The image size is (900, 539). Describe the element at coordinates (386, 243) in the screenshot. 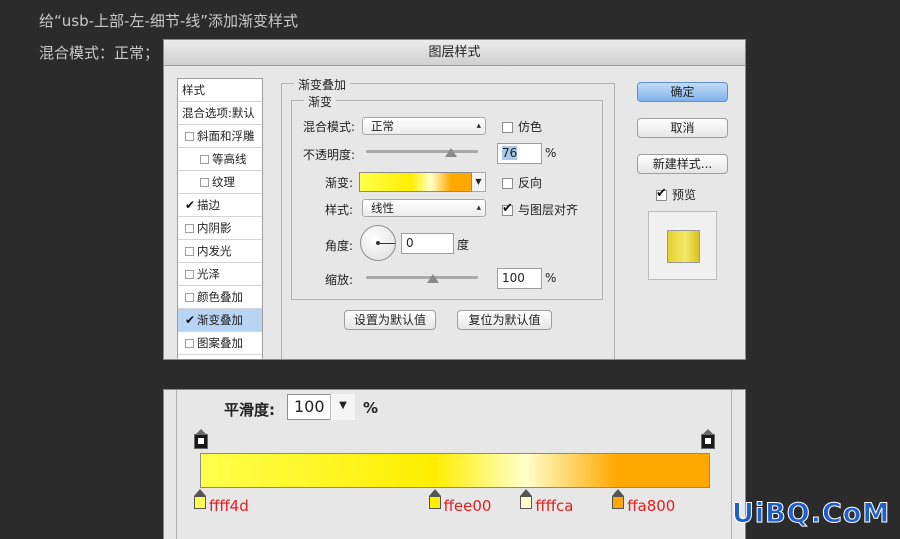

I see `angle-needle` at that location.